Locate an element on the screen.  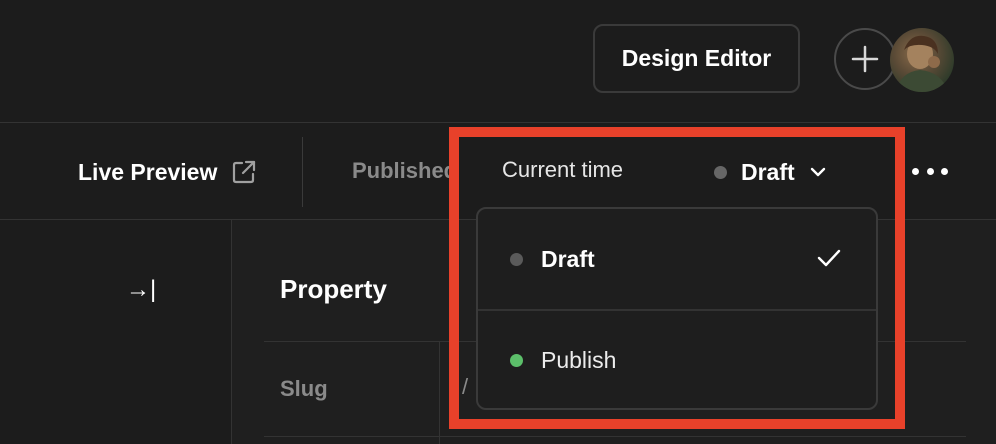
dropdown-option-publish: Publish is located at coordinates (677, 358).